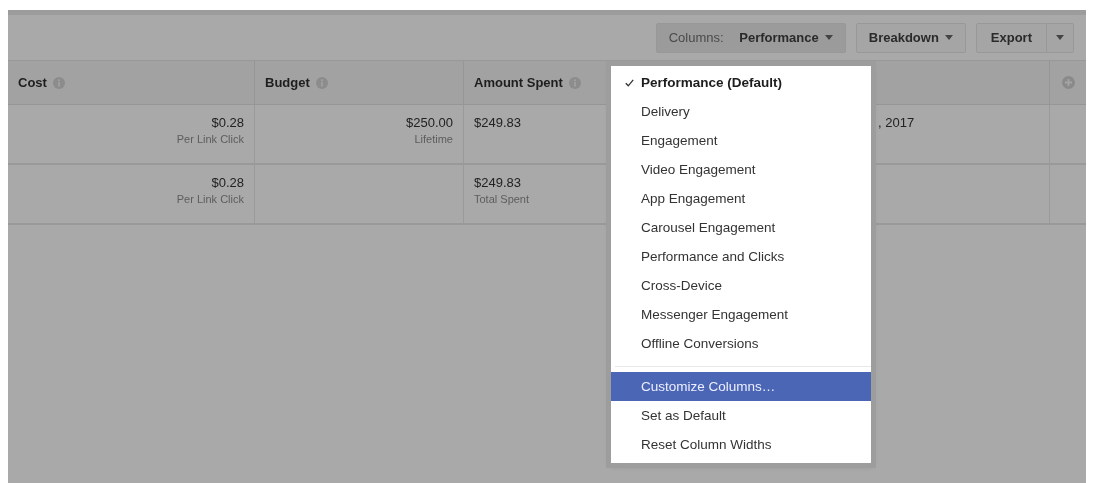 The width and height of the screenshot is (1094, 483). Describe the element at coordinates (741, 140) in the screenshot. I see `menu-item: Engagement` at that location.